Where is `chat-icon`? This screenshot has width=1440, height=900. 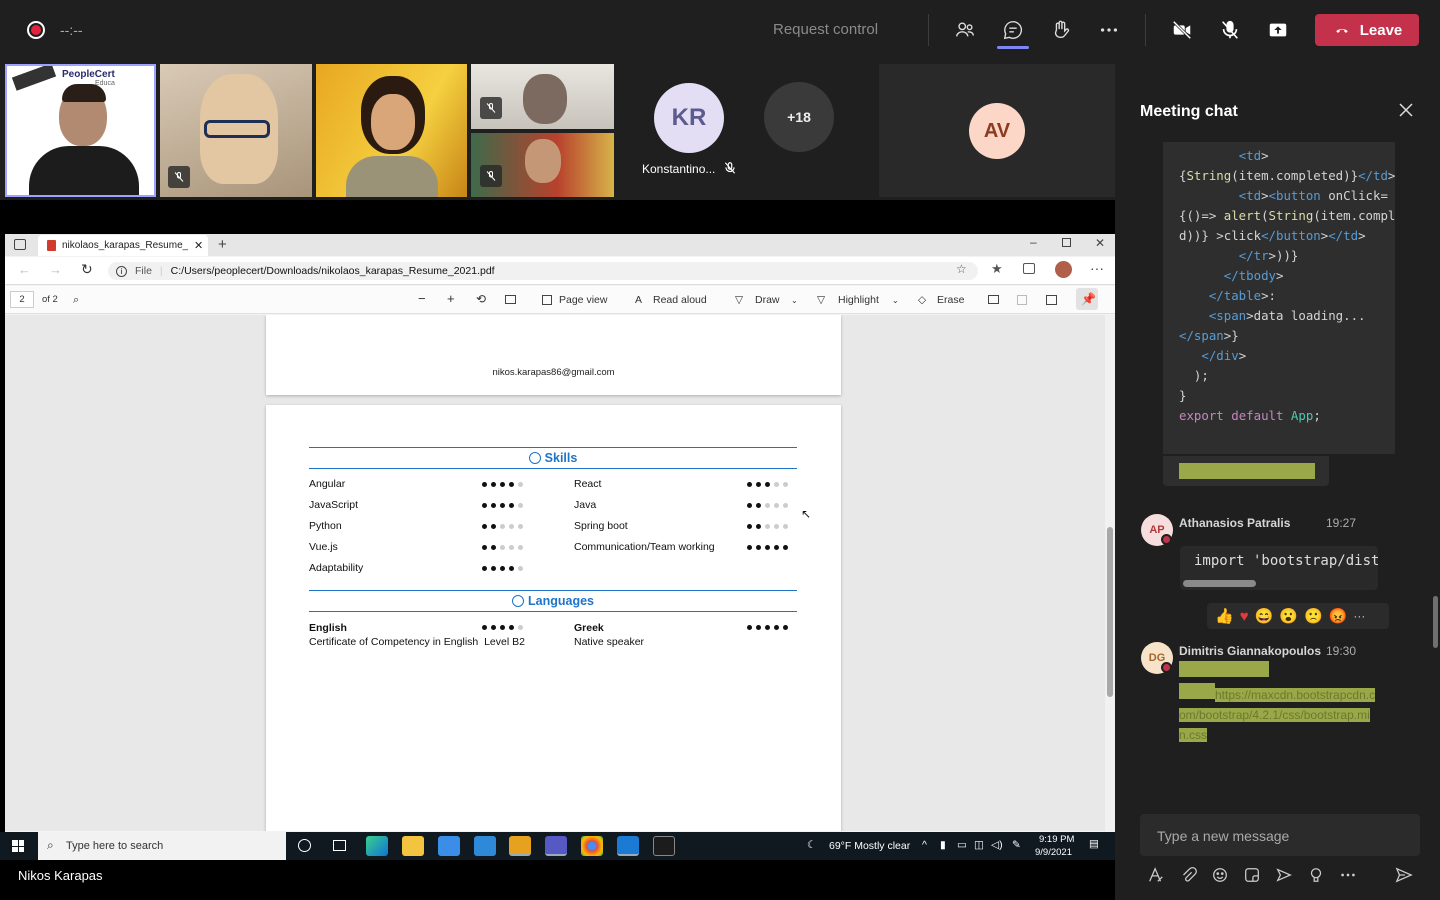 chat-icon is located at coordinates (1013, 30).